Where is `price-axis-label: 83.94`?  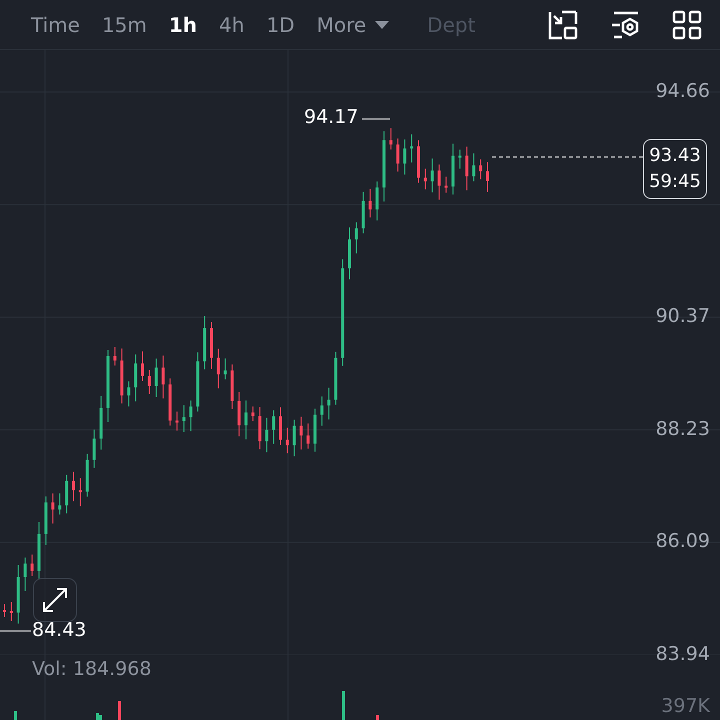 price-axis-label: 83.94 is located at coordinates (683, 653).